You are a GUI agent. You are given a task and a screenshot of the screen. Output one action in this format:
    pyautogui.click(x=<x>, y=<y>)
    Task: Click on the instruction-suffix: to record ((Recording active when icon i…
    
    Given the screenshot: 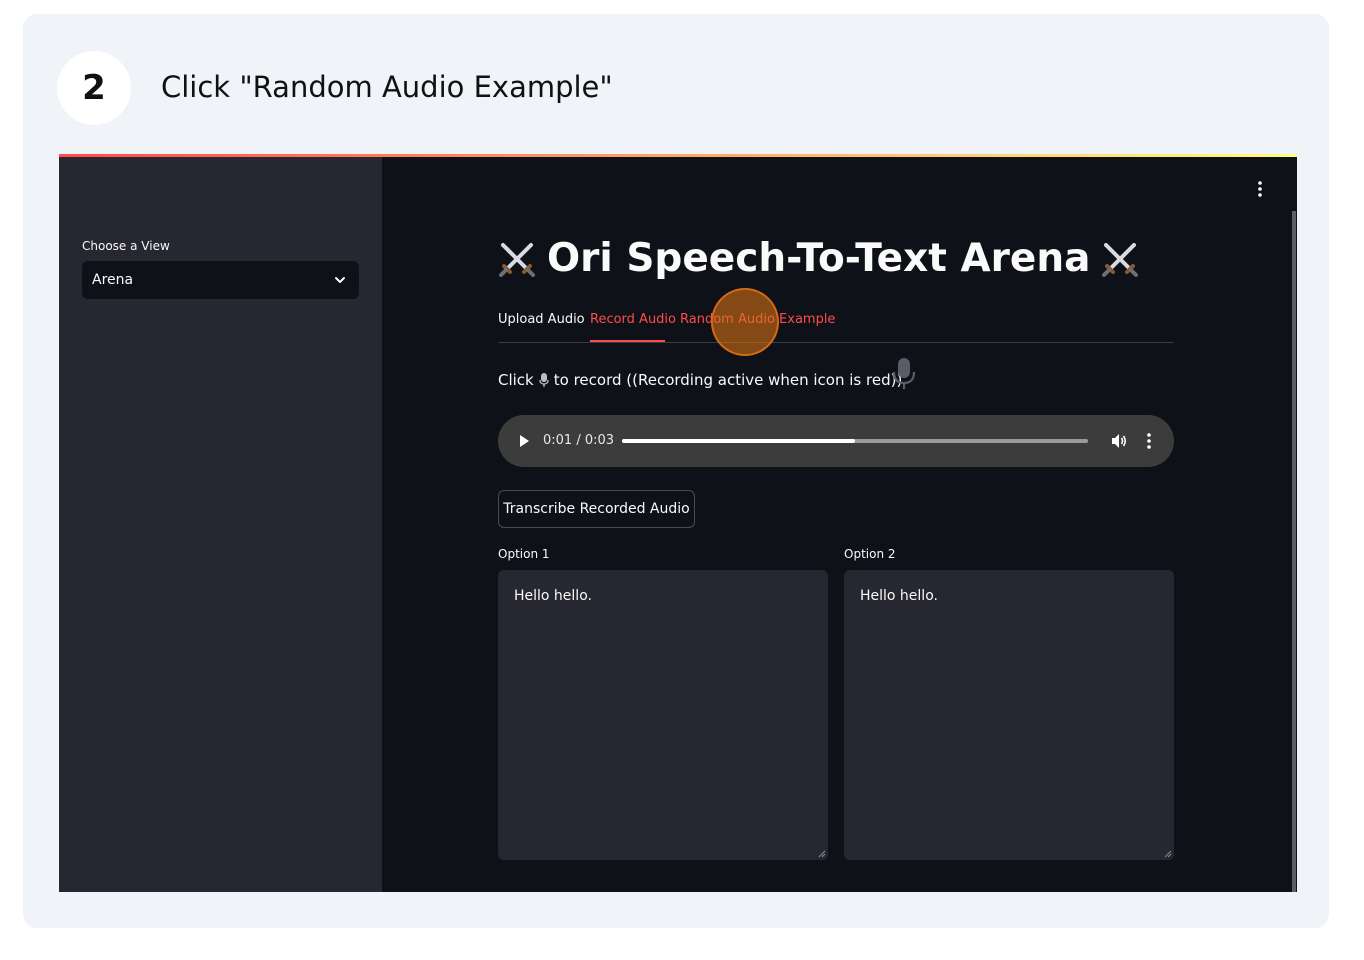 What is the action you would take?
    pyautogui.click(x=728, y=380)
    